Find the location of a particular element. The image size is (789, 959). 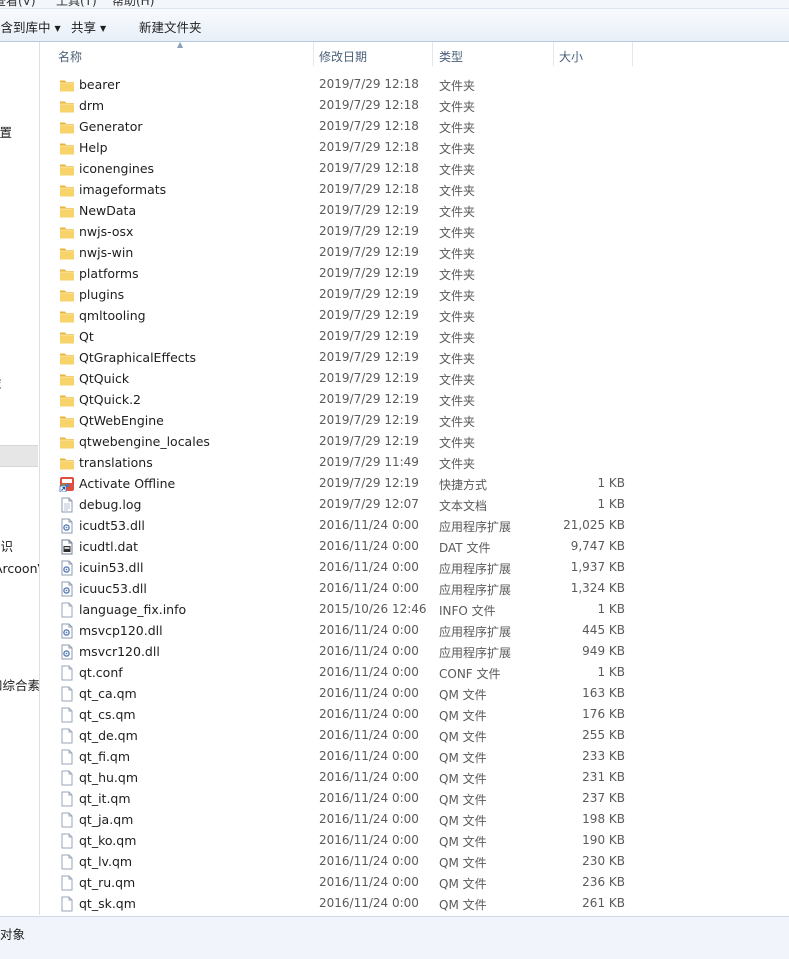

nav-item-knowledge: 知识 is located at coordinates (6, 545).